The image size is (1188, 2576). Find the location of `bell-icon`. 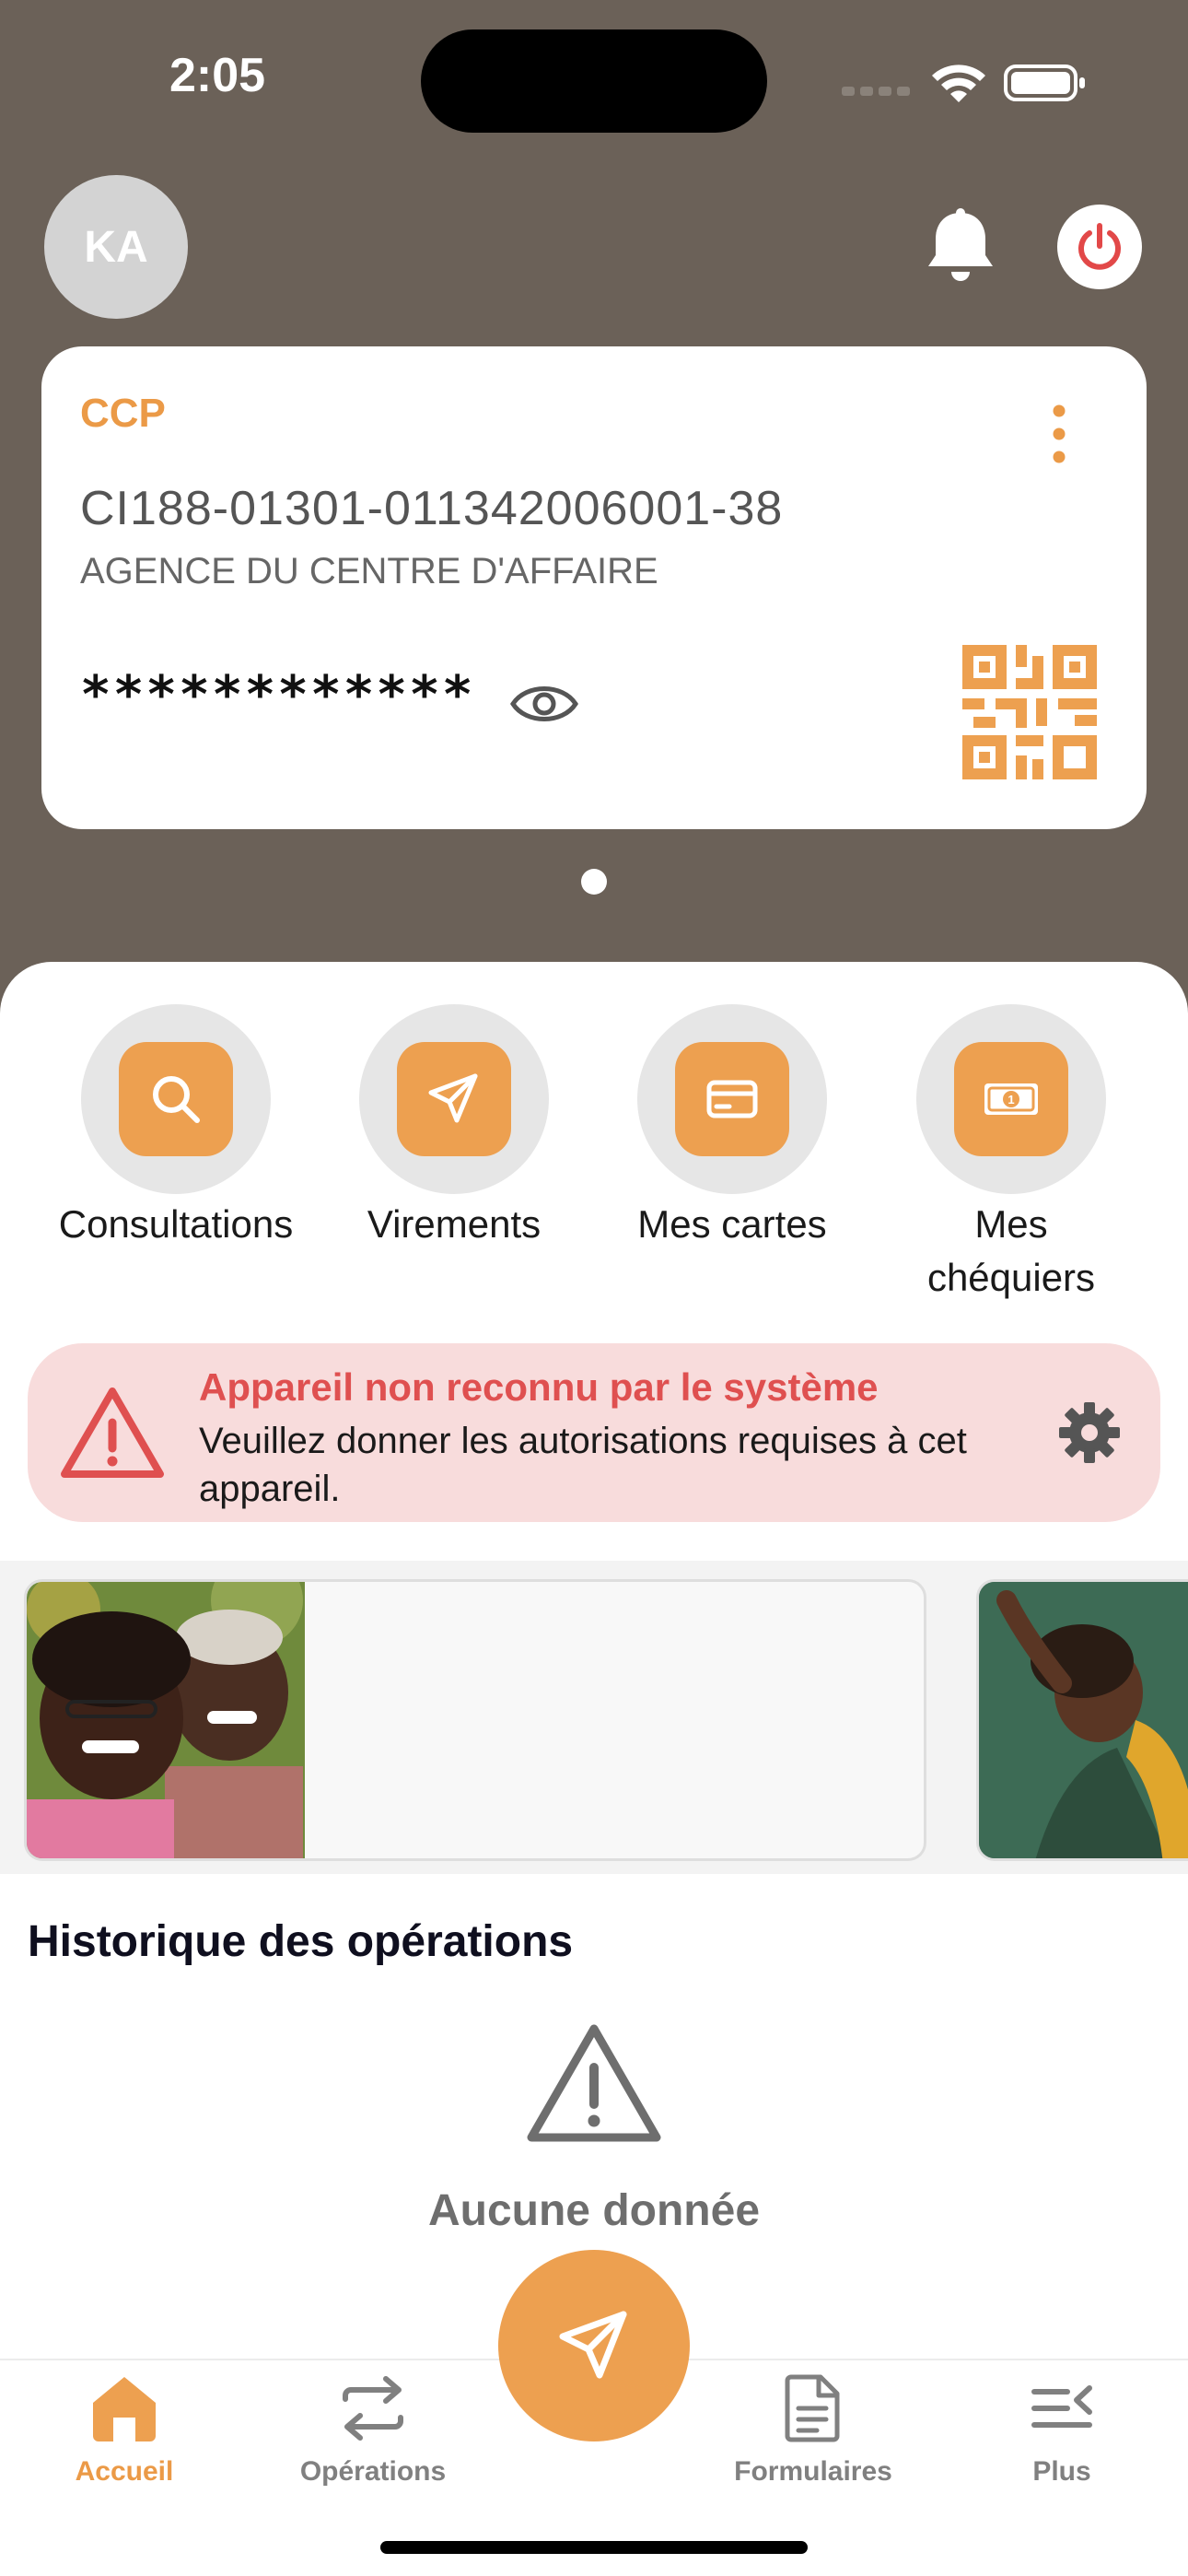

bell-icon is located at coordinates (961, 247).